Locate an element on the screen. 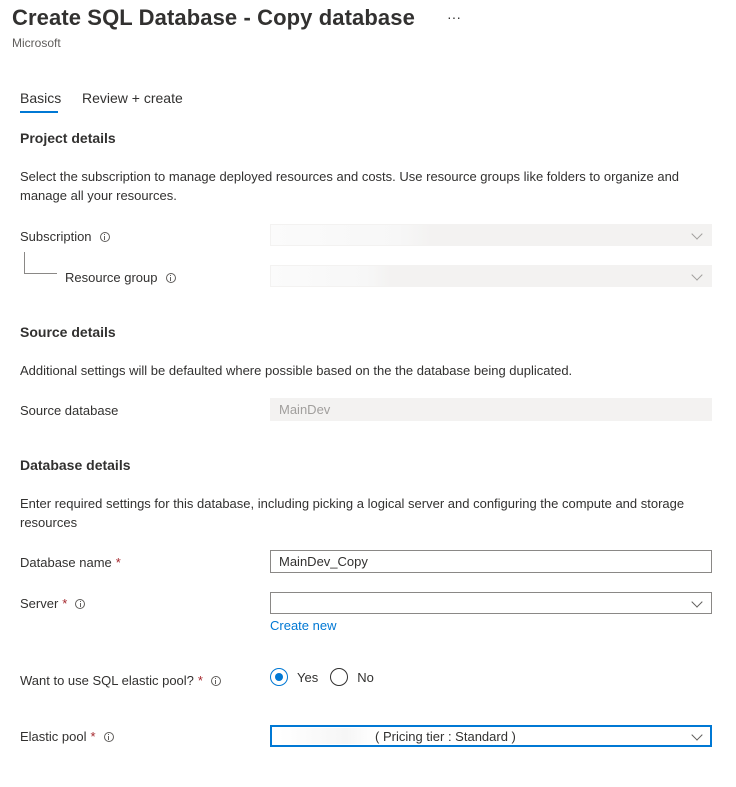  elastic-pool-dropdown: ( Pricing tier : Standard ) is located at coordinates (491, 736).